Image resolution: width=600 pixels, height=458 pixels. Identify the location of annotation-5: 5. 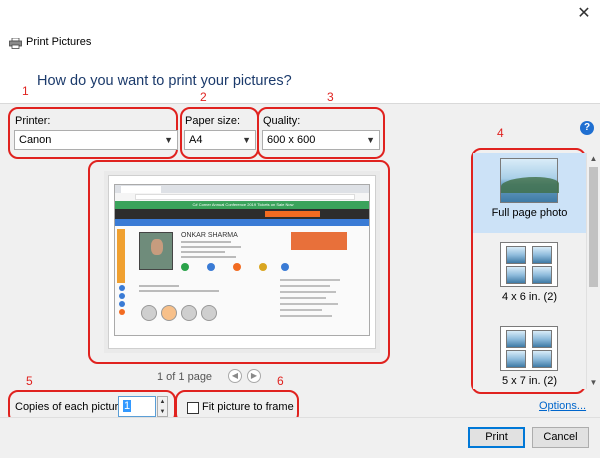
(29, 381).